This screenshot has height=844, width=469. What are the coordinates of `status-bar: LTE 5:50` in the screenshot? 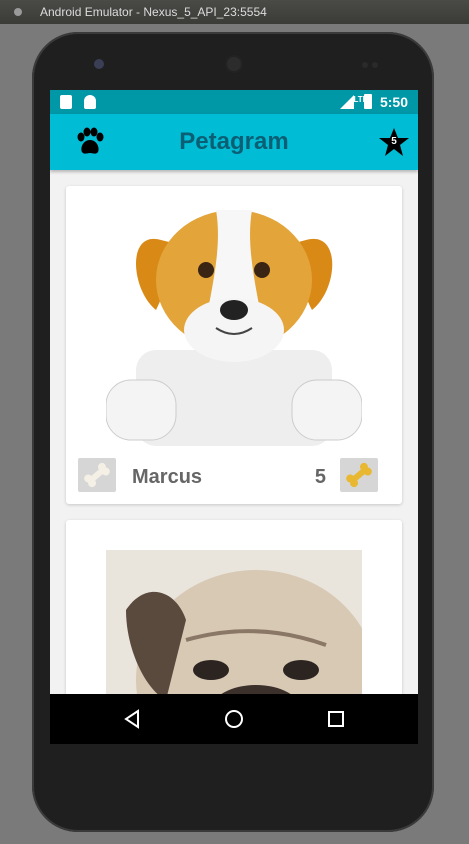 It's located at (234, 102).